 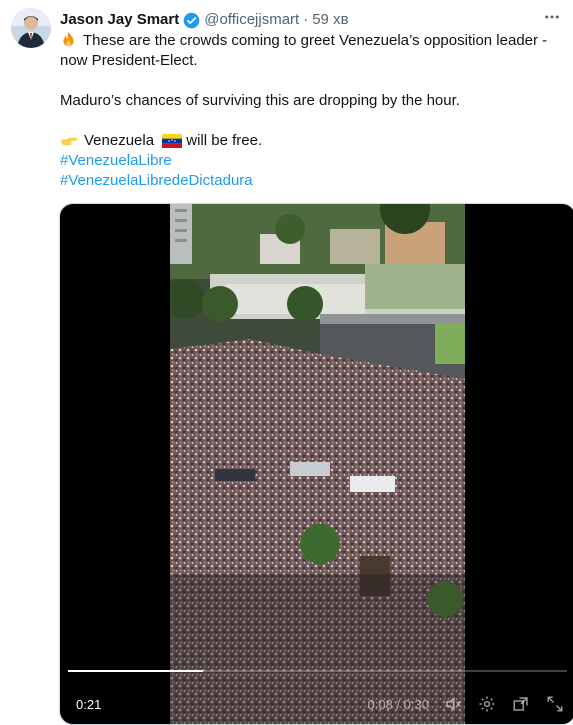 I want to click on post-time: 59 хв, so click(x=330, y=20).